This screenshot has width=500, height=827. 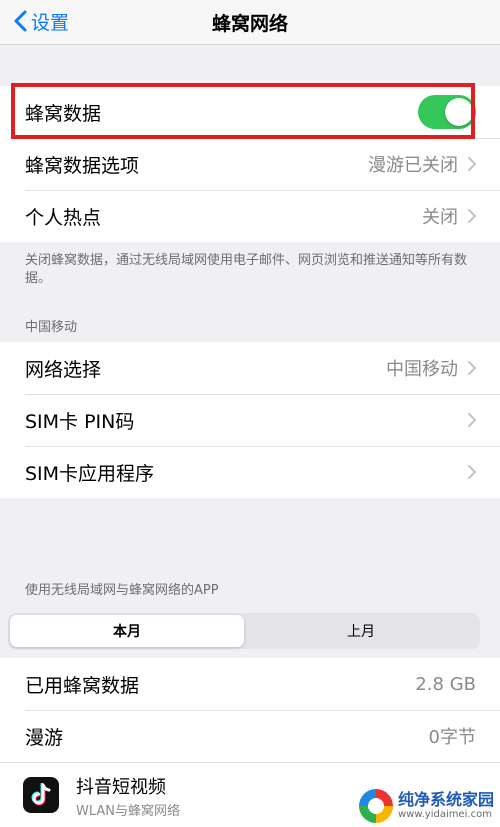 I want to click on cellular-footer-note: 关闭蜂窝数据，通过无线局域网使用电子邮件、网页浏览和推送通知等所有数据。, so click(x=246, y=269).